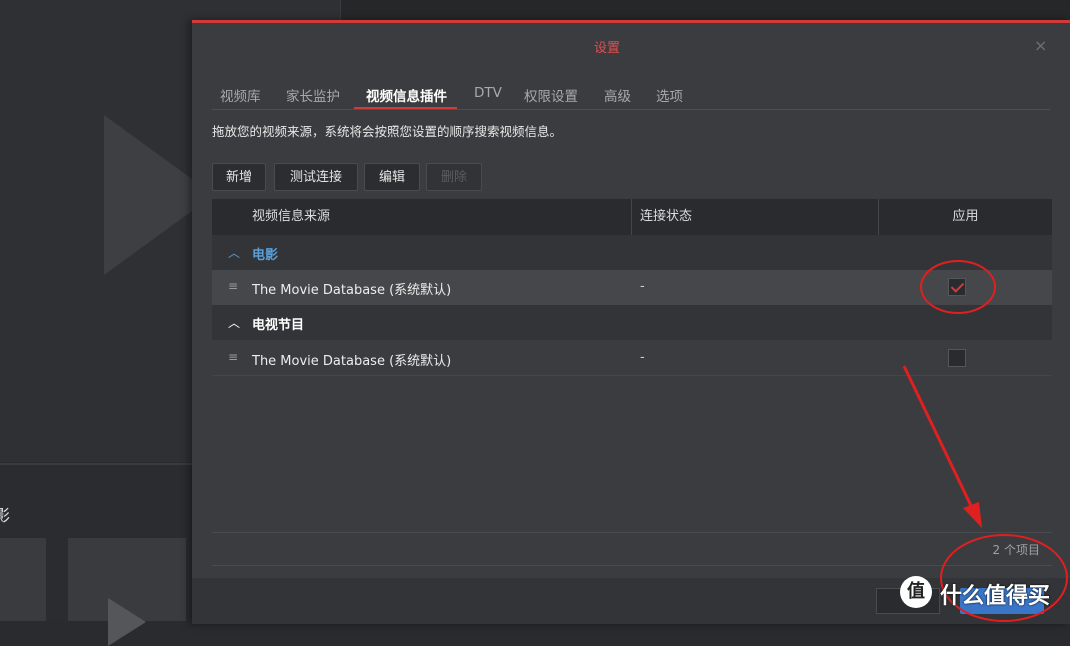 The width and height of the screenshot is (1070, 646). What do you see at coordinates (995, 596) in the screenshot?
I see `watermark-text: 什么值得买` at bounding box center [995, 596].